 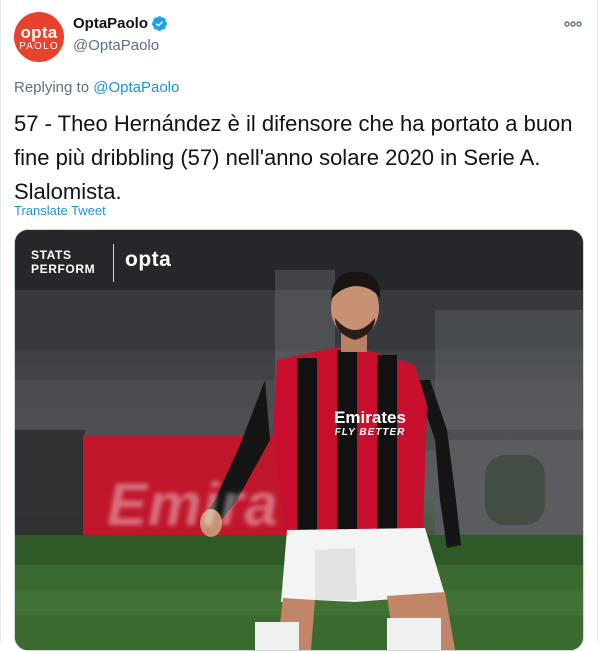 I want to click on avatar-text-opta: opta, so click(x=39, y=32).